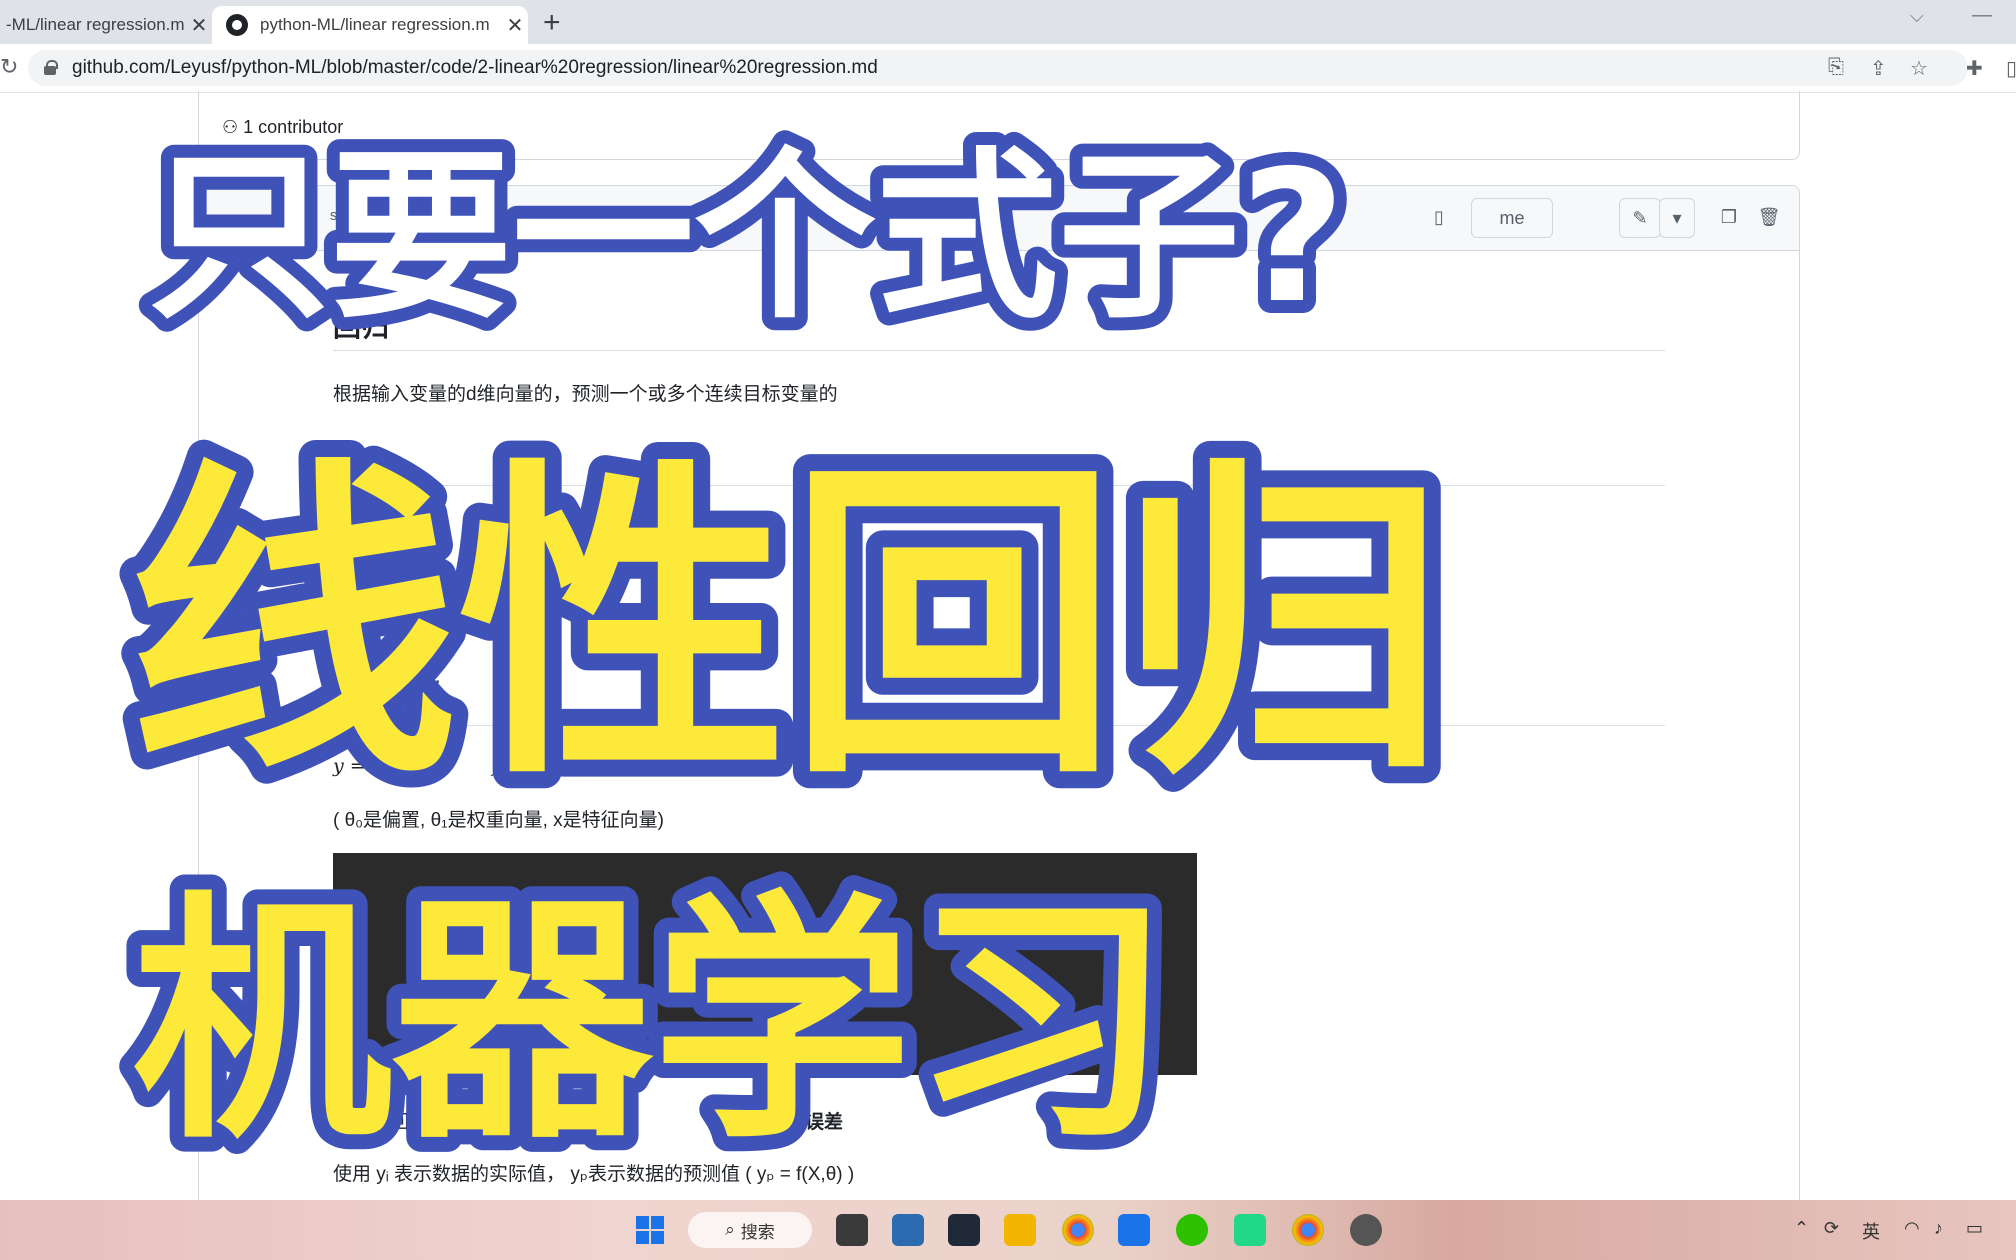  What do you see at coordinates (361, 326) in the screenshot?
I see `md-heading-regression: 回归` at bounding box center [361, 326].